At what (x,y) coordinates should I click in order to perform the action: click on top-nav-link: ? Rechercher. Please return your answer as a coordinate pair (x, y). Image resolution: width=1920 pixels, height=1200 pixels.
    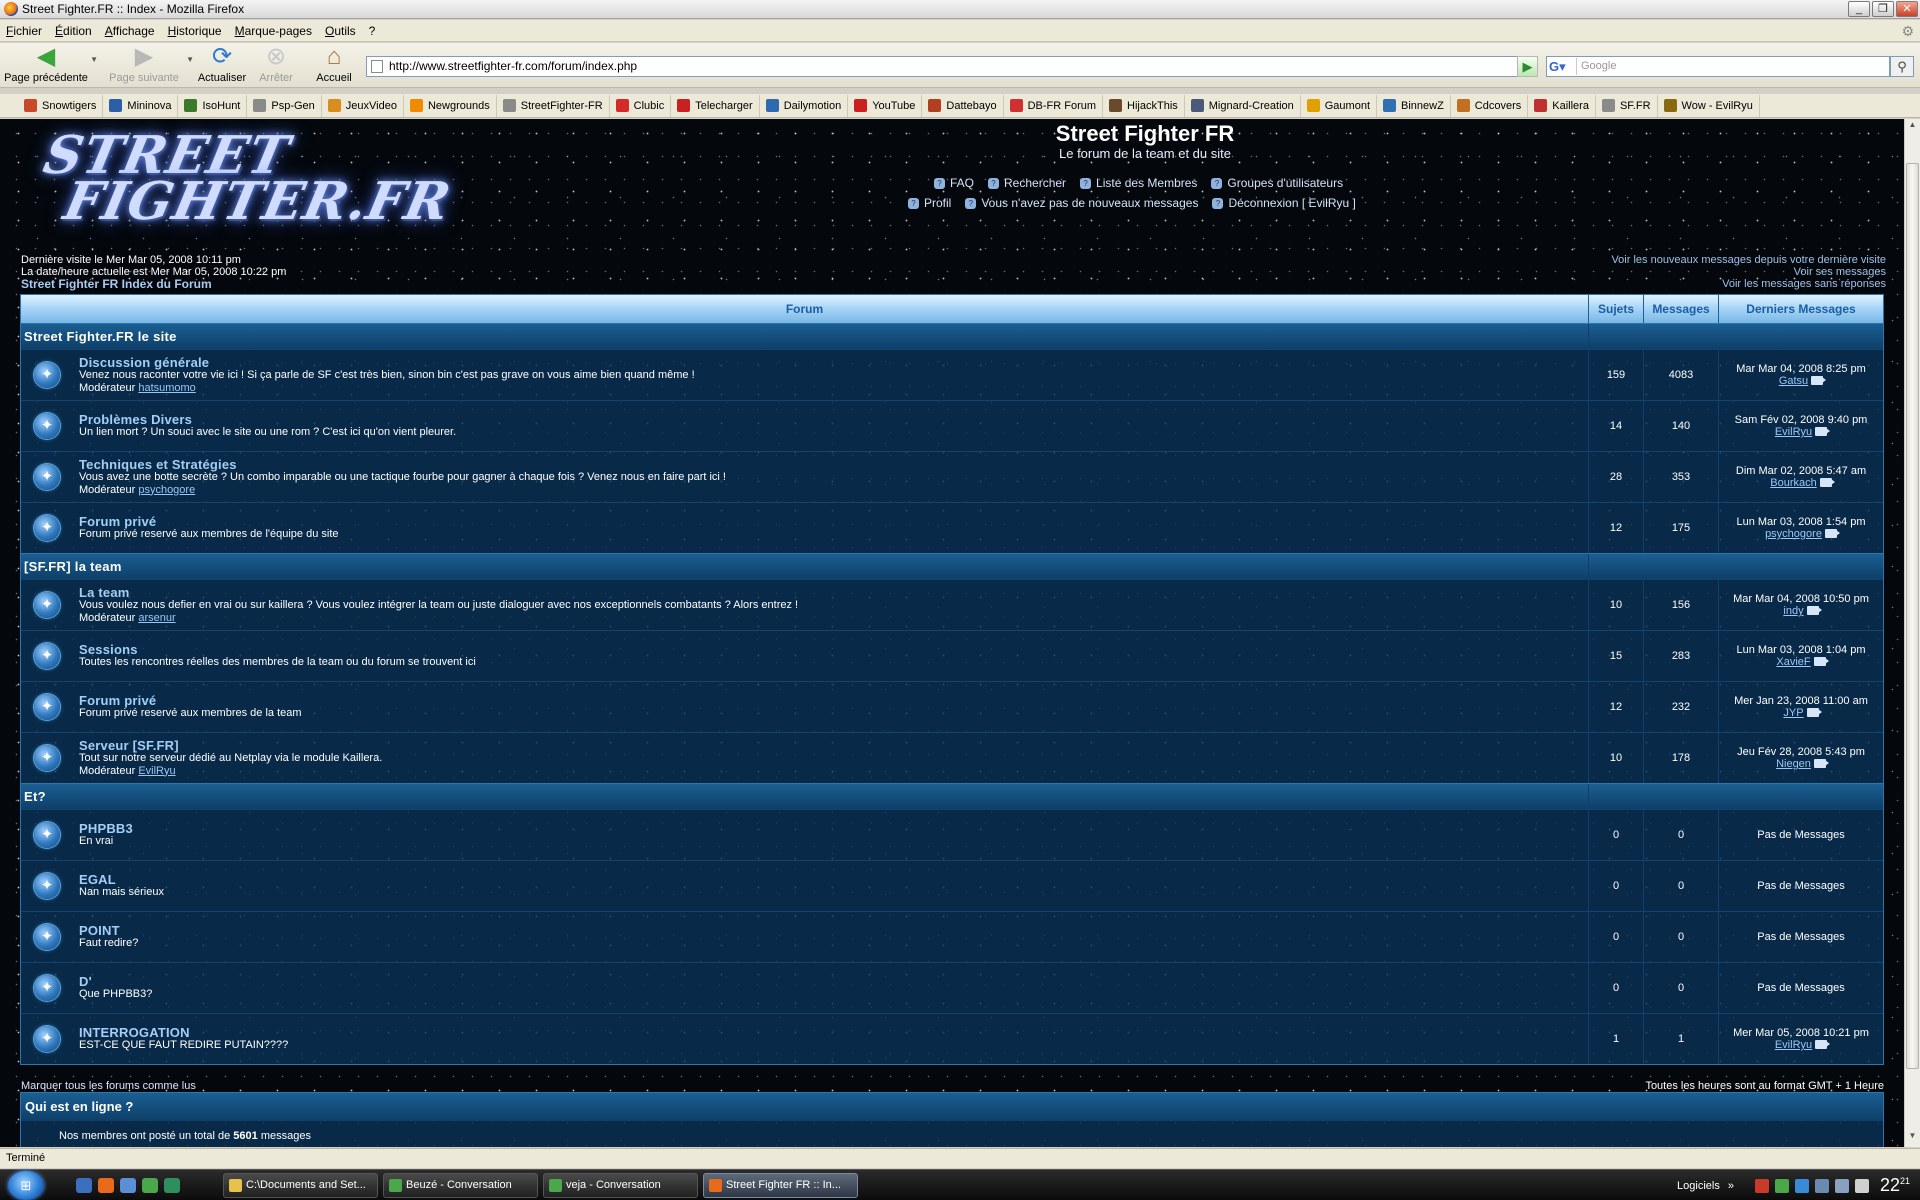
    Looking at the image, I should click on (1027, 183).